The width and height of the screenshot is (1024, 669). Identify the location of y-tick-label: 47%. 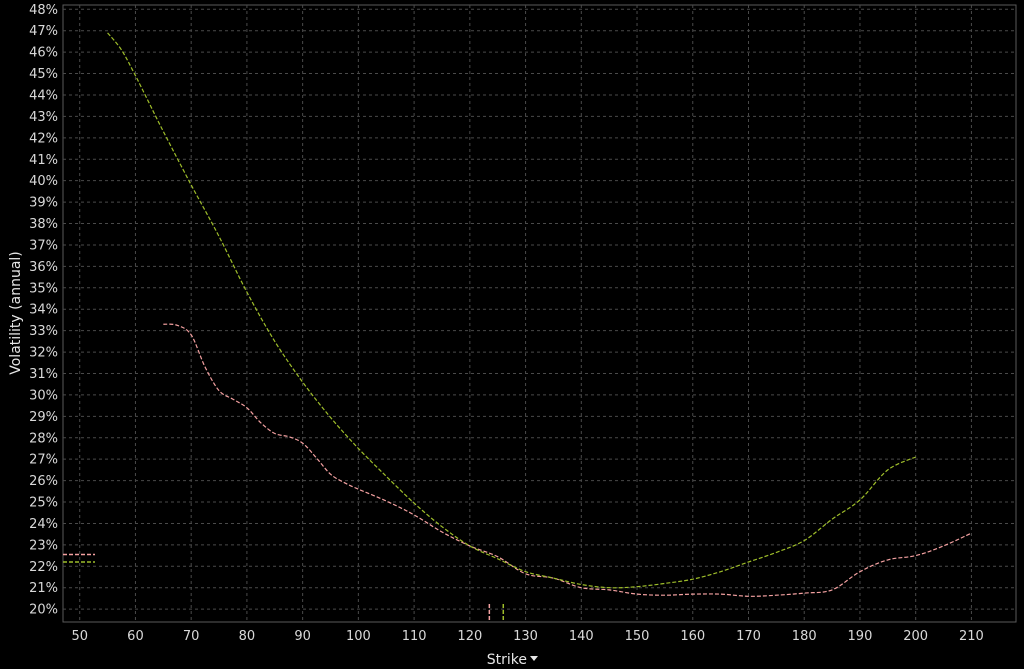
(43, 31).